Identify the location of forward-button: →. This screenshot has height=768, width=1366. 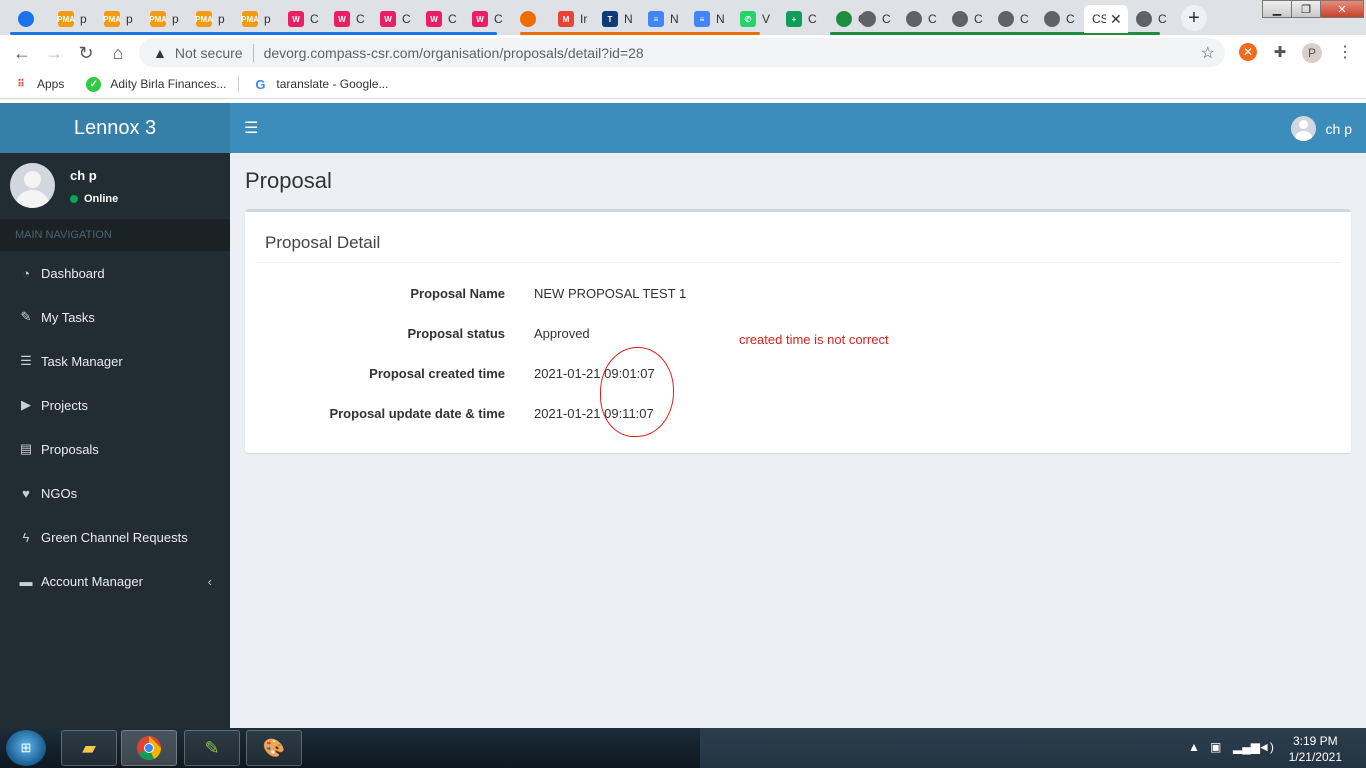
(54, 53).